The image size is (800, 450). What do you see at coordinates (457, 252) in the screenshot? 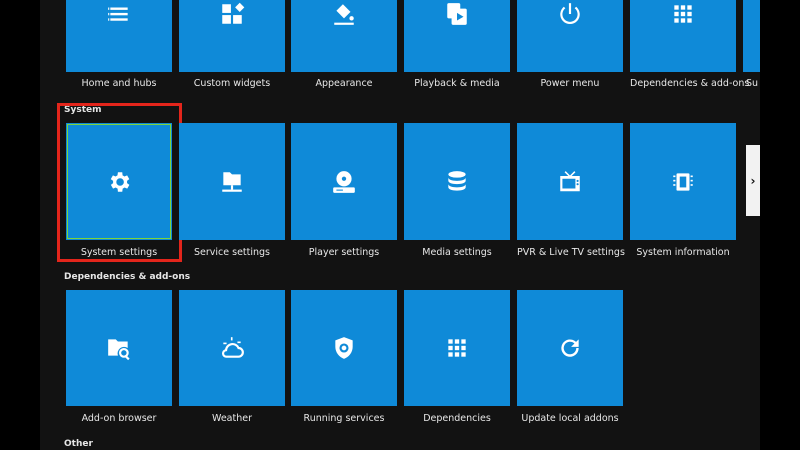
I see `tile-label: Media settings` at bounding box center [457, 252].